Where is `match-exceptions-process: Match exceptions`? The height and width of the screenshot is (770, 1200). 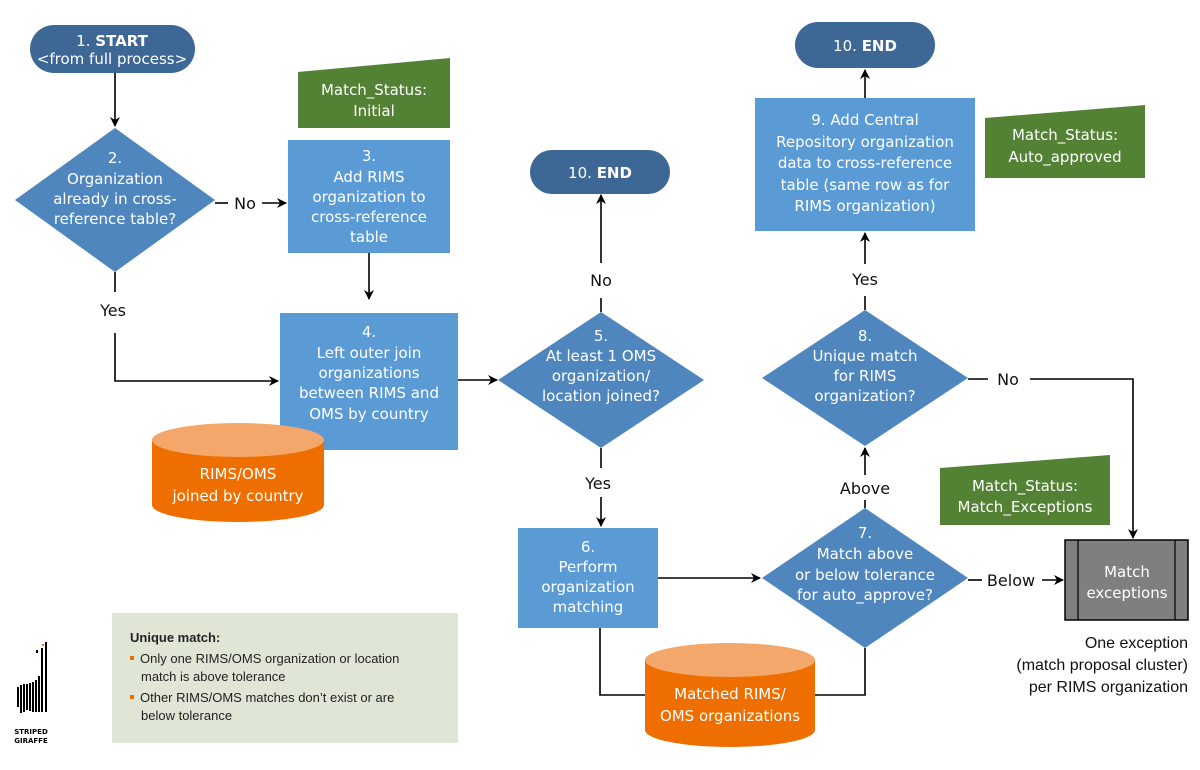
match-exceptions-process: Match exceptions is located at coordinates (1126, 580).